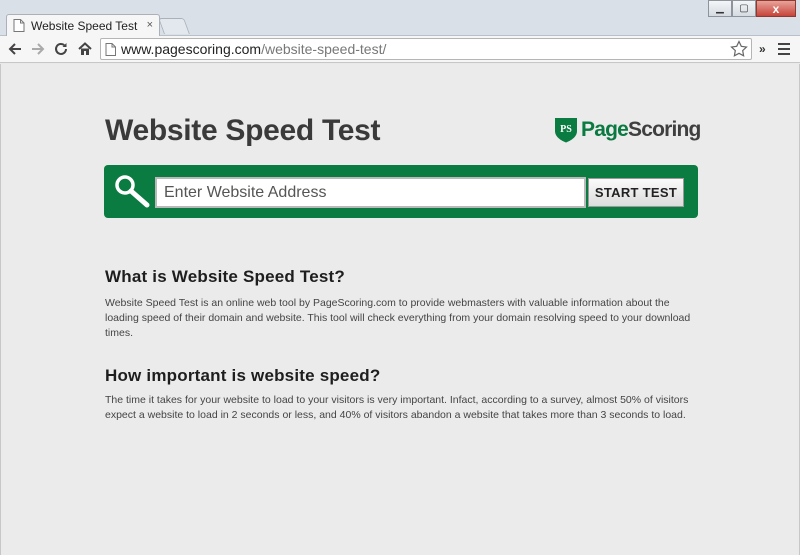 The width and height of the screenshot is (800, 555). Describe the element at coordinates (38, 49) in the screenshot. I see `forward-arrow-icon` at that location.